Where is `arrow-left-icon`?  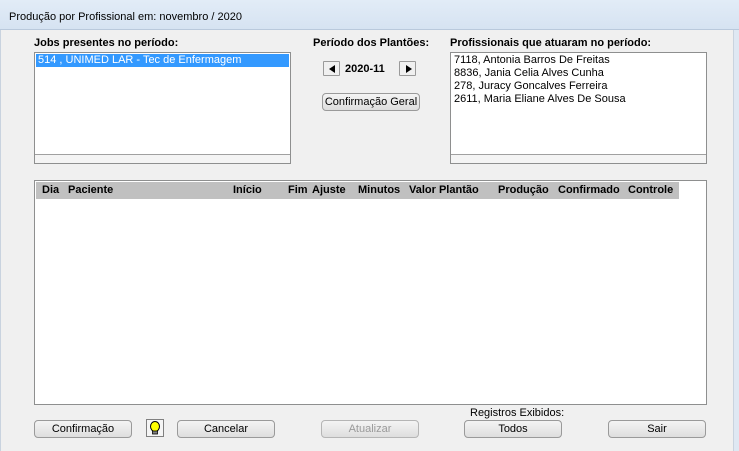
arrow-left-icon is located at coordinates (332, 69).